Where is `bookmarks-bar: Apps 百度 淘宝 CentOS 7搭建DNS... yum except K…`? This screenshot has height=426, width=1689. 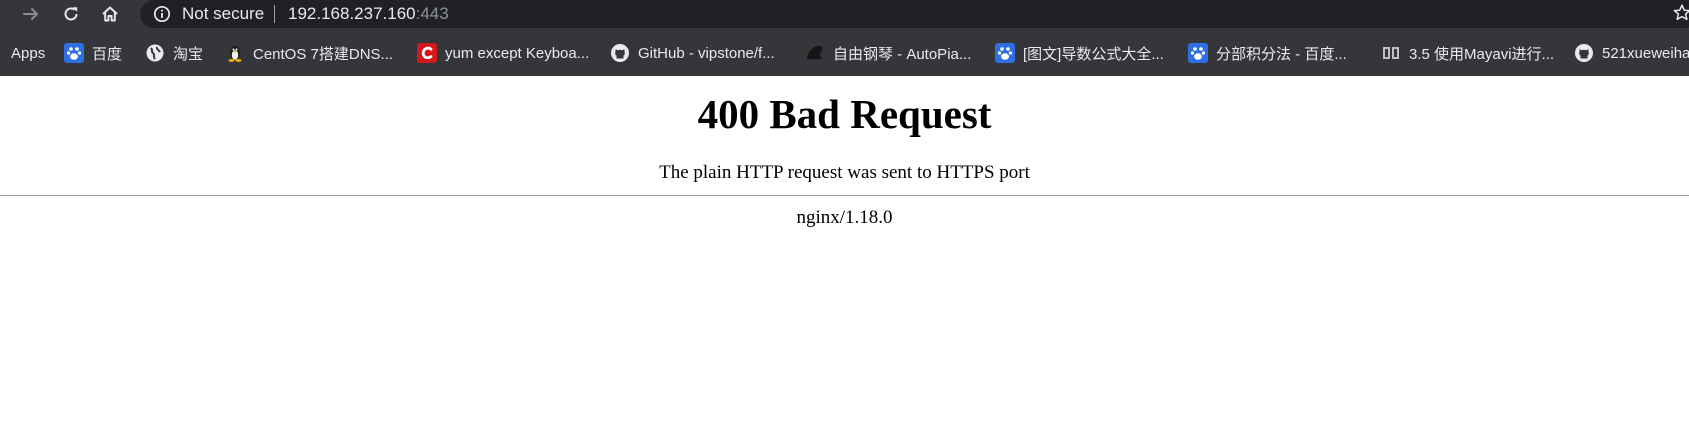
bookmarks-bar: Apps 百度 淘宝 CentOS 7搭建DNS... yum except K… is located at coordinates (844, 52).